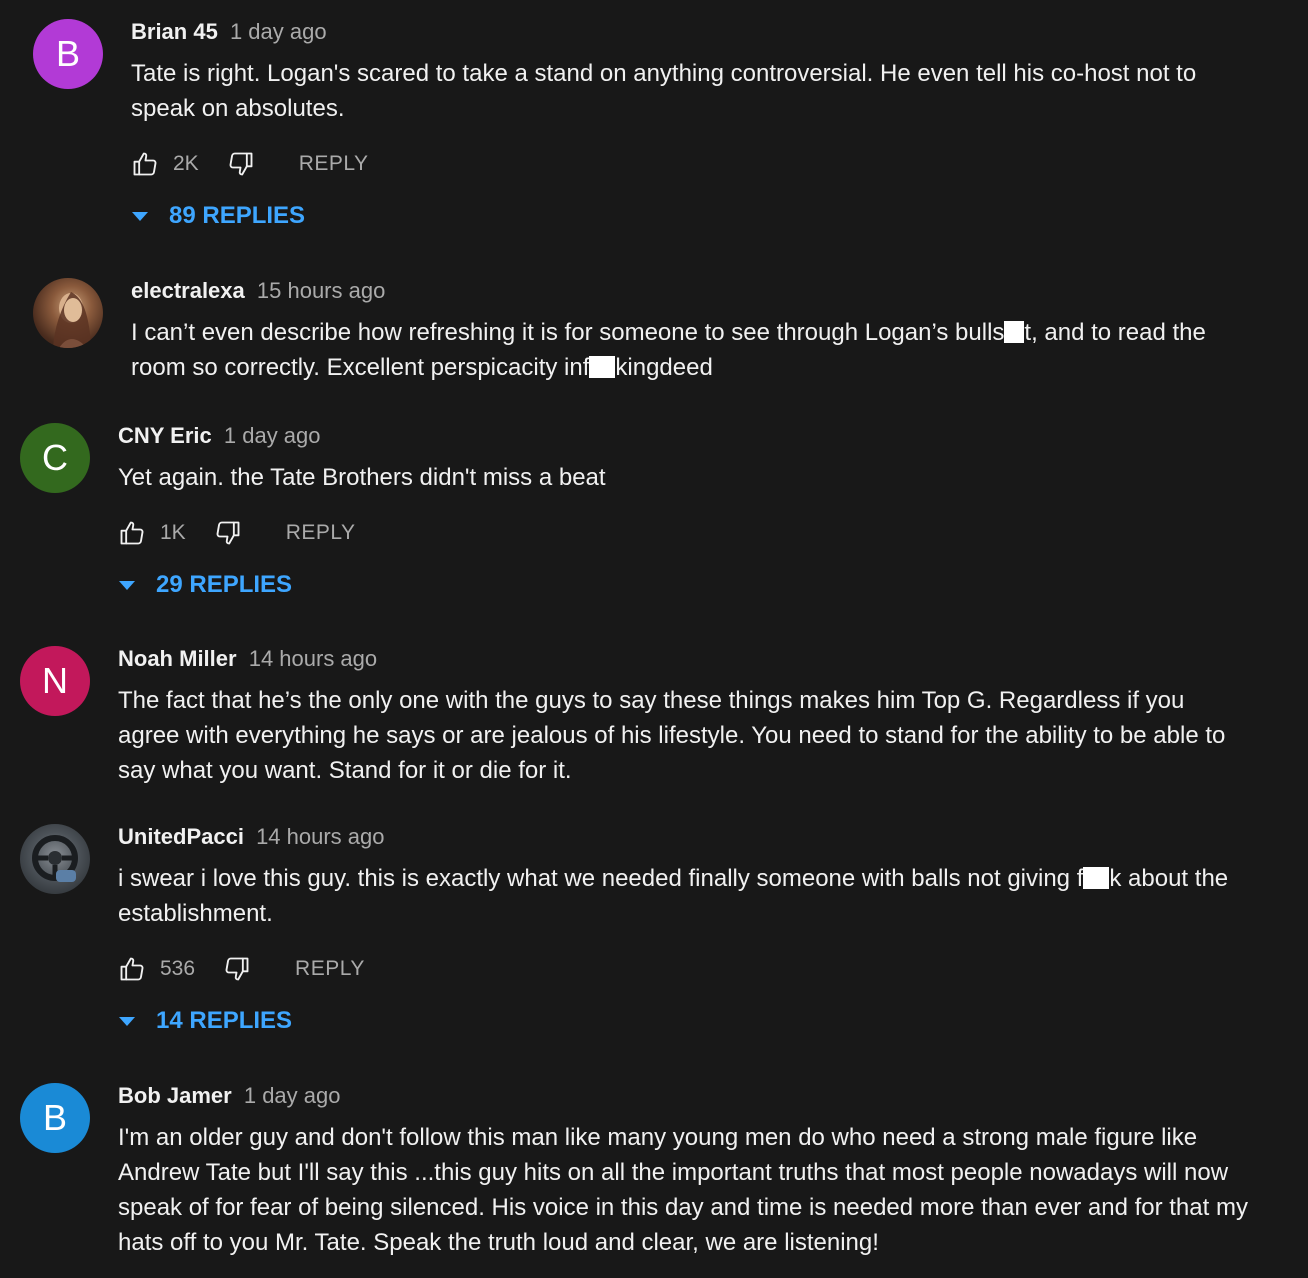  Describe the element at coordinates (177, 658) in the screenshot. I see `author-name: Noah Miller` at that location.